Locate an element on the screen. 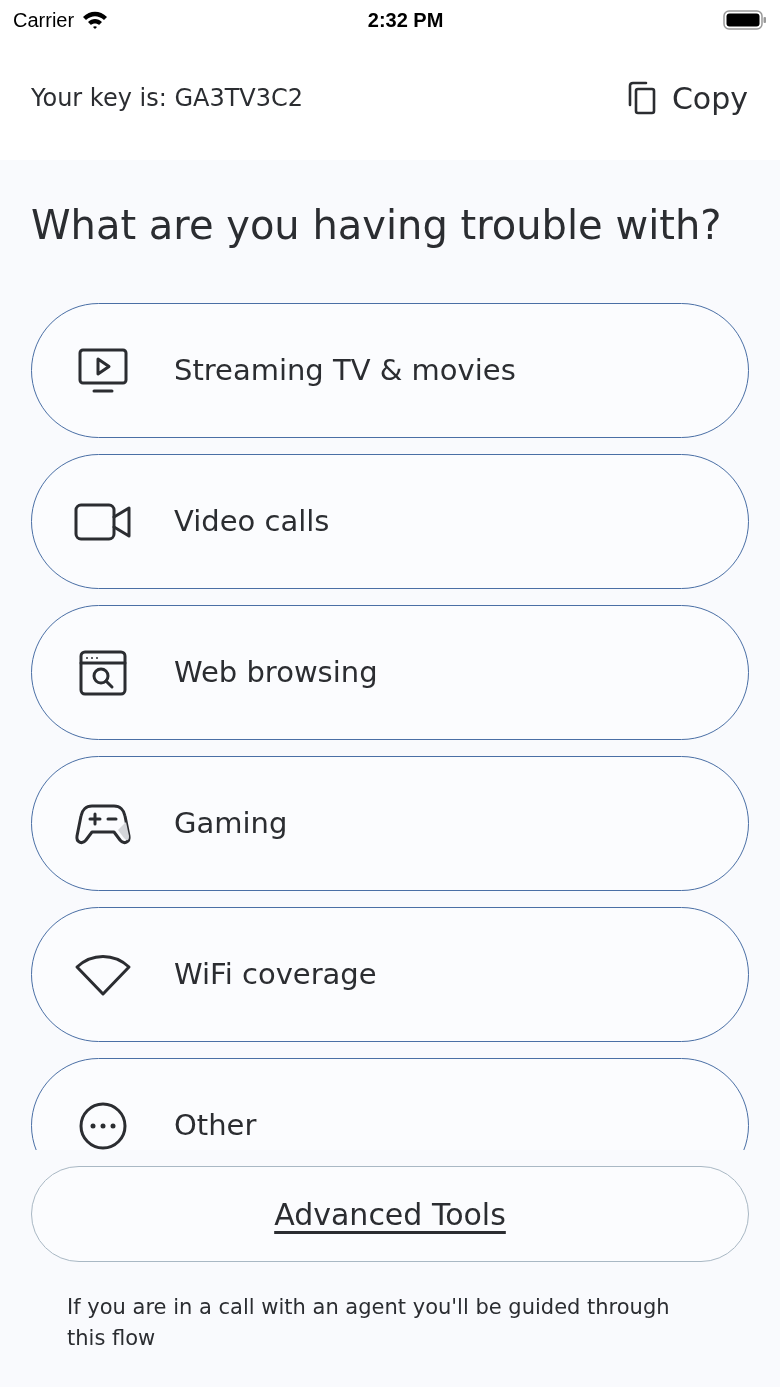 This screenshot has width=780, height=1387. option-button: Web browsing is located at coordinates (390, 672).